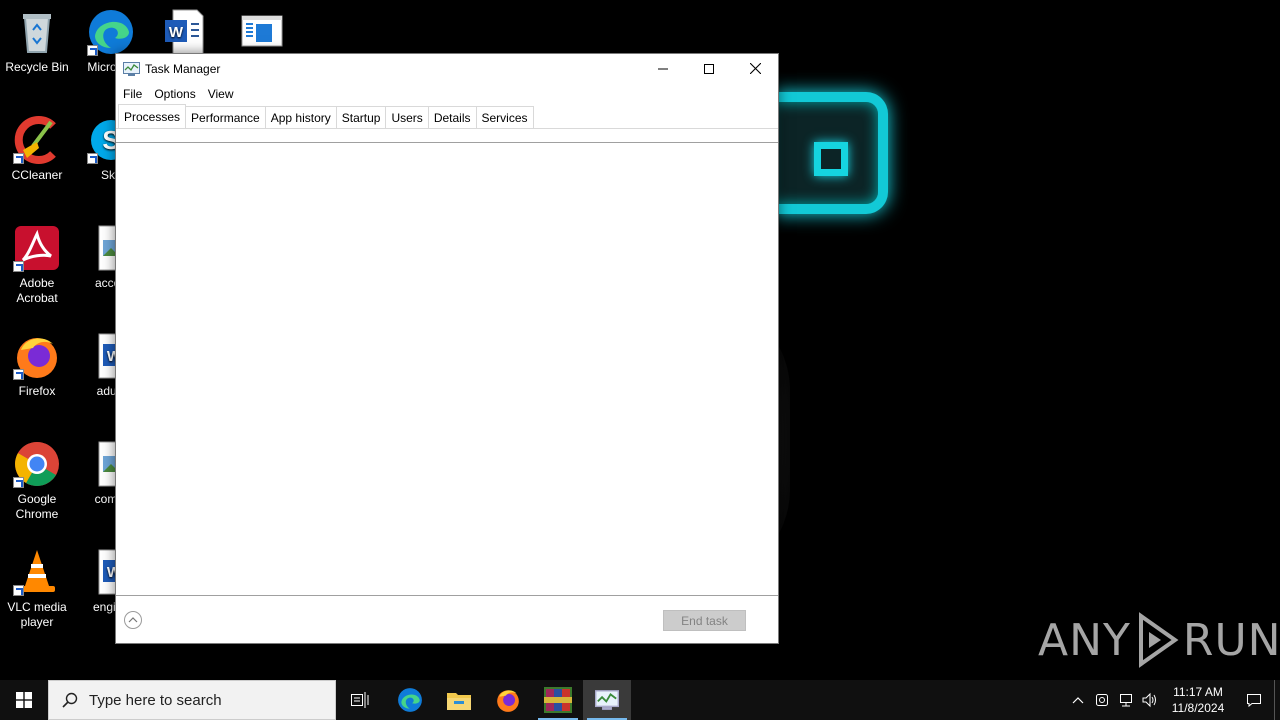 The width and height of the screenshot is (1280, 720). Describe the element at coordinates (183, 68) in the screenshot. I see `window-title: Task Manager` at that location.